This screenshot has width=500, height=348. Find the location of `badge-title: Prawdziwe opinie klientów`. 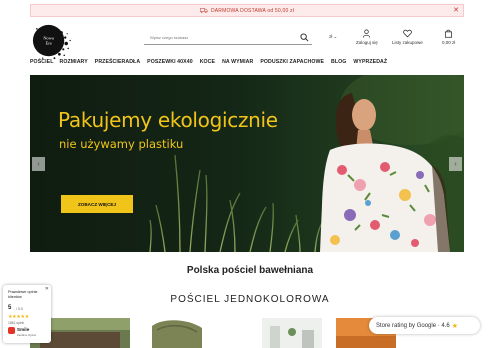

badge-title: Prawdziwe opinie klientów is located at coordinates (23, 294).